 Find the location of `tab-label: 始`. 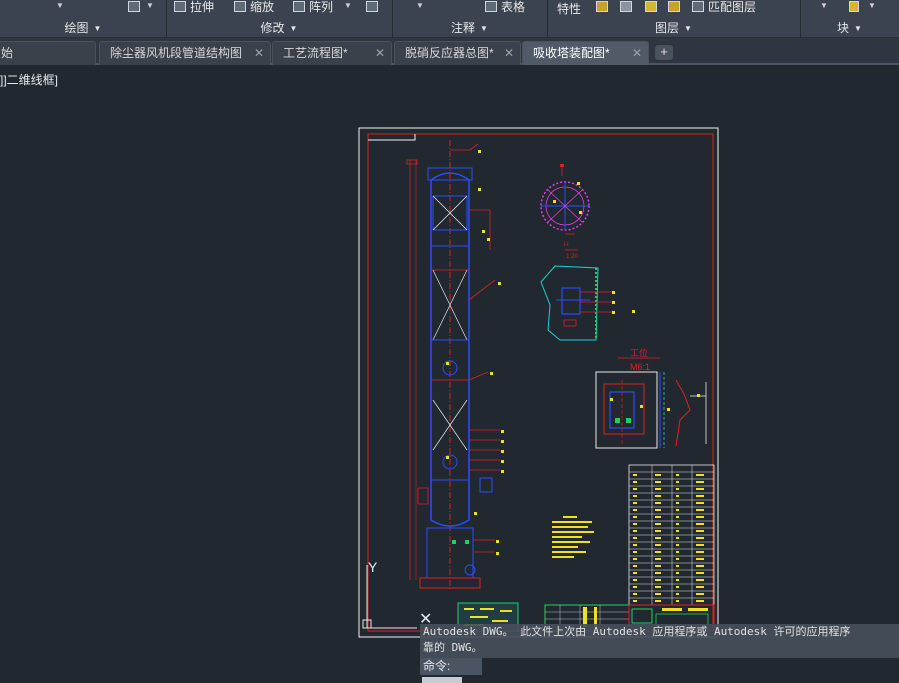

tab-label: 始 is located at coordinates (7, 53).